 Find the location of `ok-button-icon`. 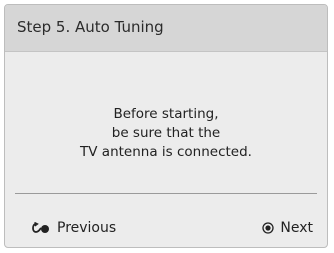

ok-button-icon is located at coordinates (268, 228).